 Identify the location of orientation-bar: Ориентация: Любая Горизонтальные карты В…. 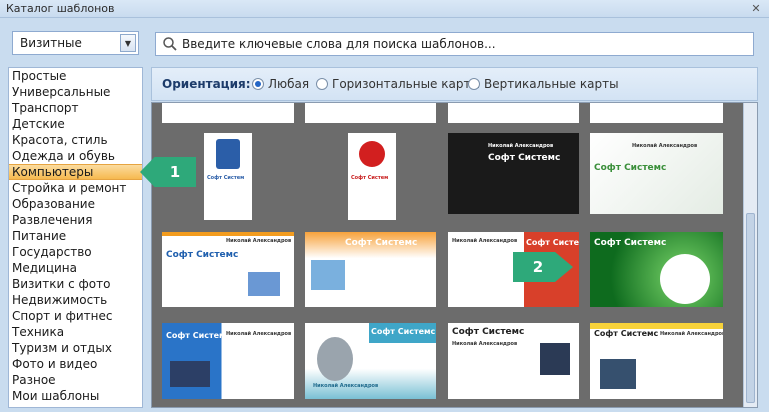
(454, 84).